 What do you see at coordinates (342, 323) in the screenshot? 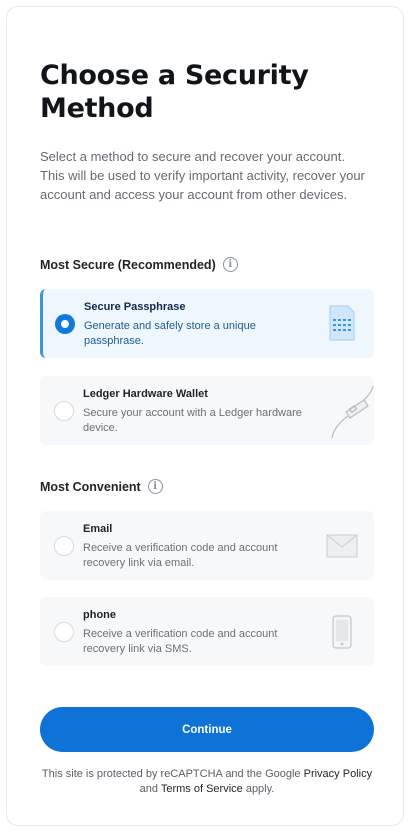
I see `passphrase-document-icon` at bounding box center [342, 323].